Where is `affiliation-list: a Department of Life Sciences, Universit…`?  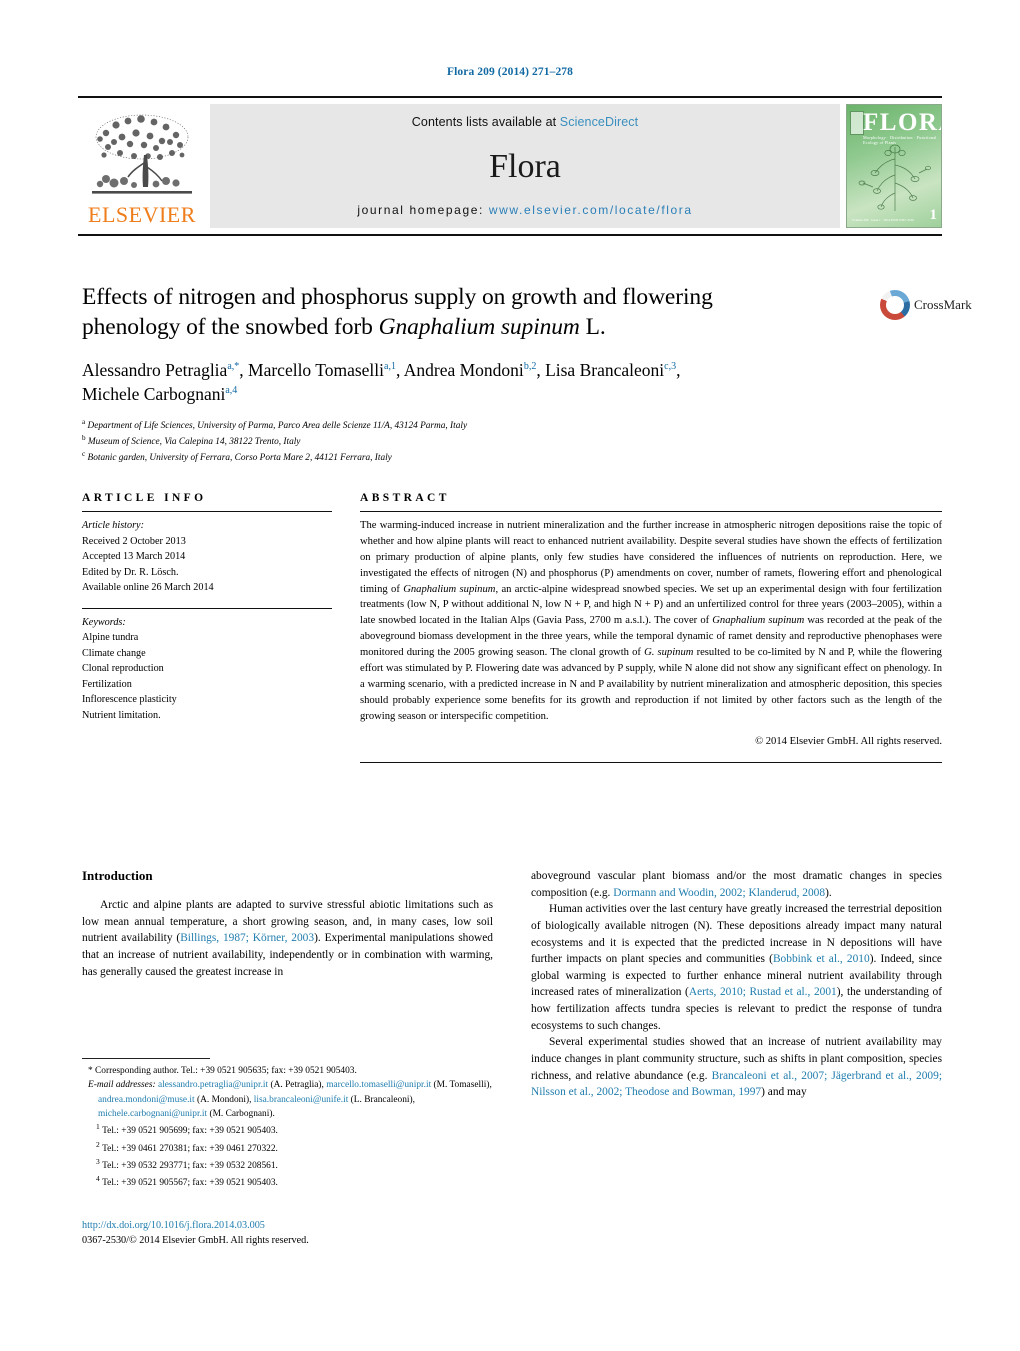
affiliation-list: a Department of Life Sciences, Universit… is located at coordinates (477, 441).